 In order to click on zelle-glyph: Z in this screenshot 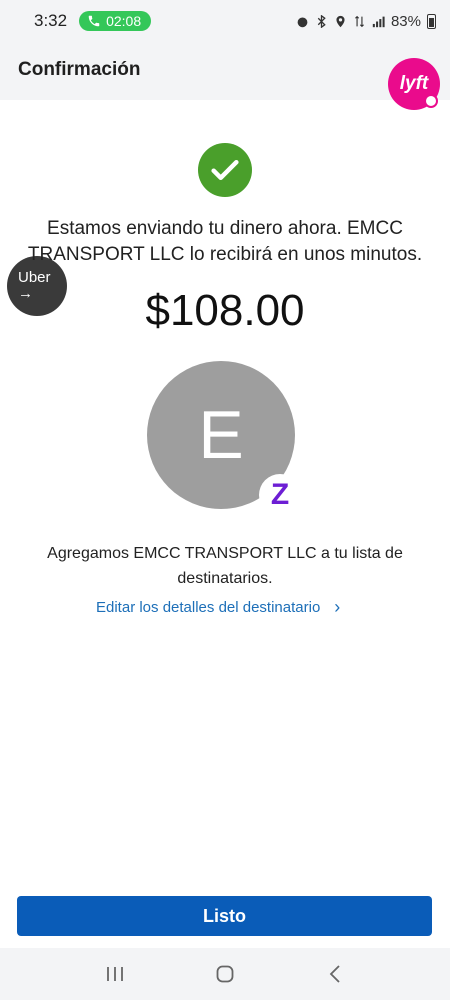, I will do `click(280, 494)`.